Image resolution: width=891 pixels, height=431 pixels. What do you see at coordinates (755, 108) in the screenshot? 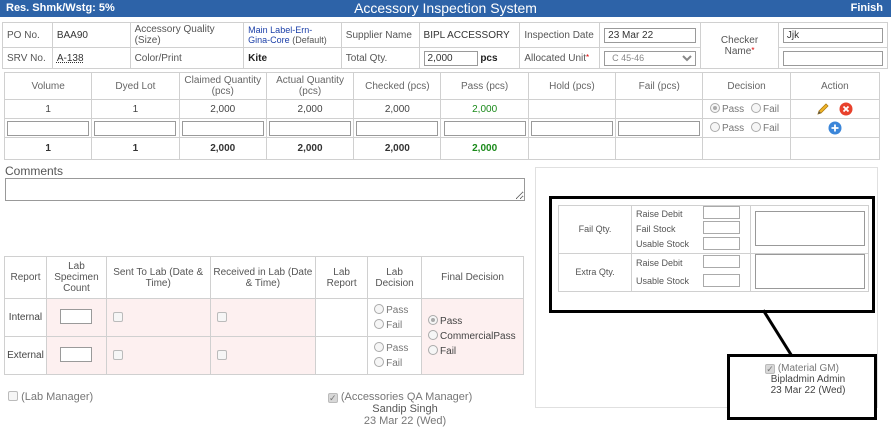
I see `decision-fail-radio` at bounding box center [755, 108].